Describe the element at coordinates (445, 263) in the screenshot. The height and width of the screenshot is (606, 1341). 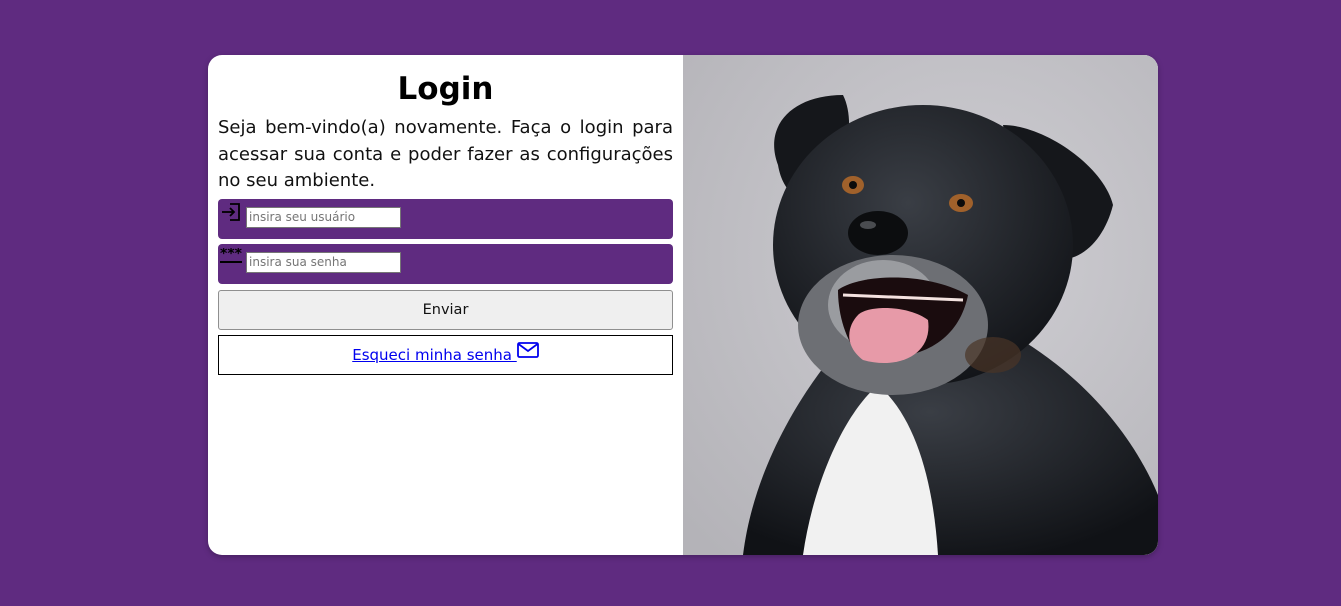
I see `password-row: ***` at that location.